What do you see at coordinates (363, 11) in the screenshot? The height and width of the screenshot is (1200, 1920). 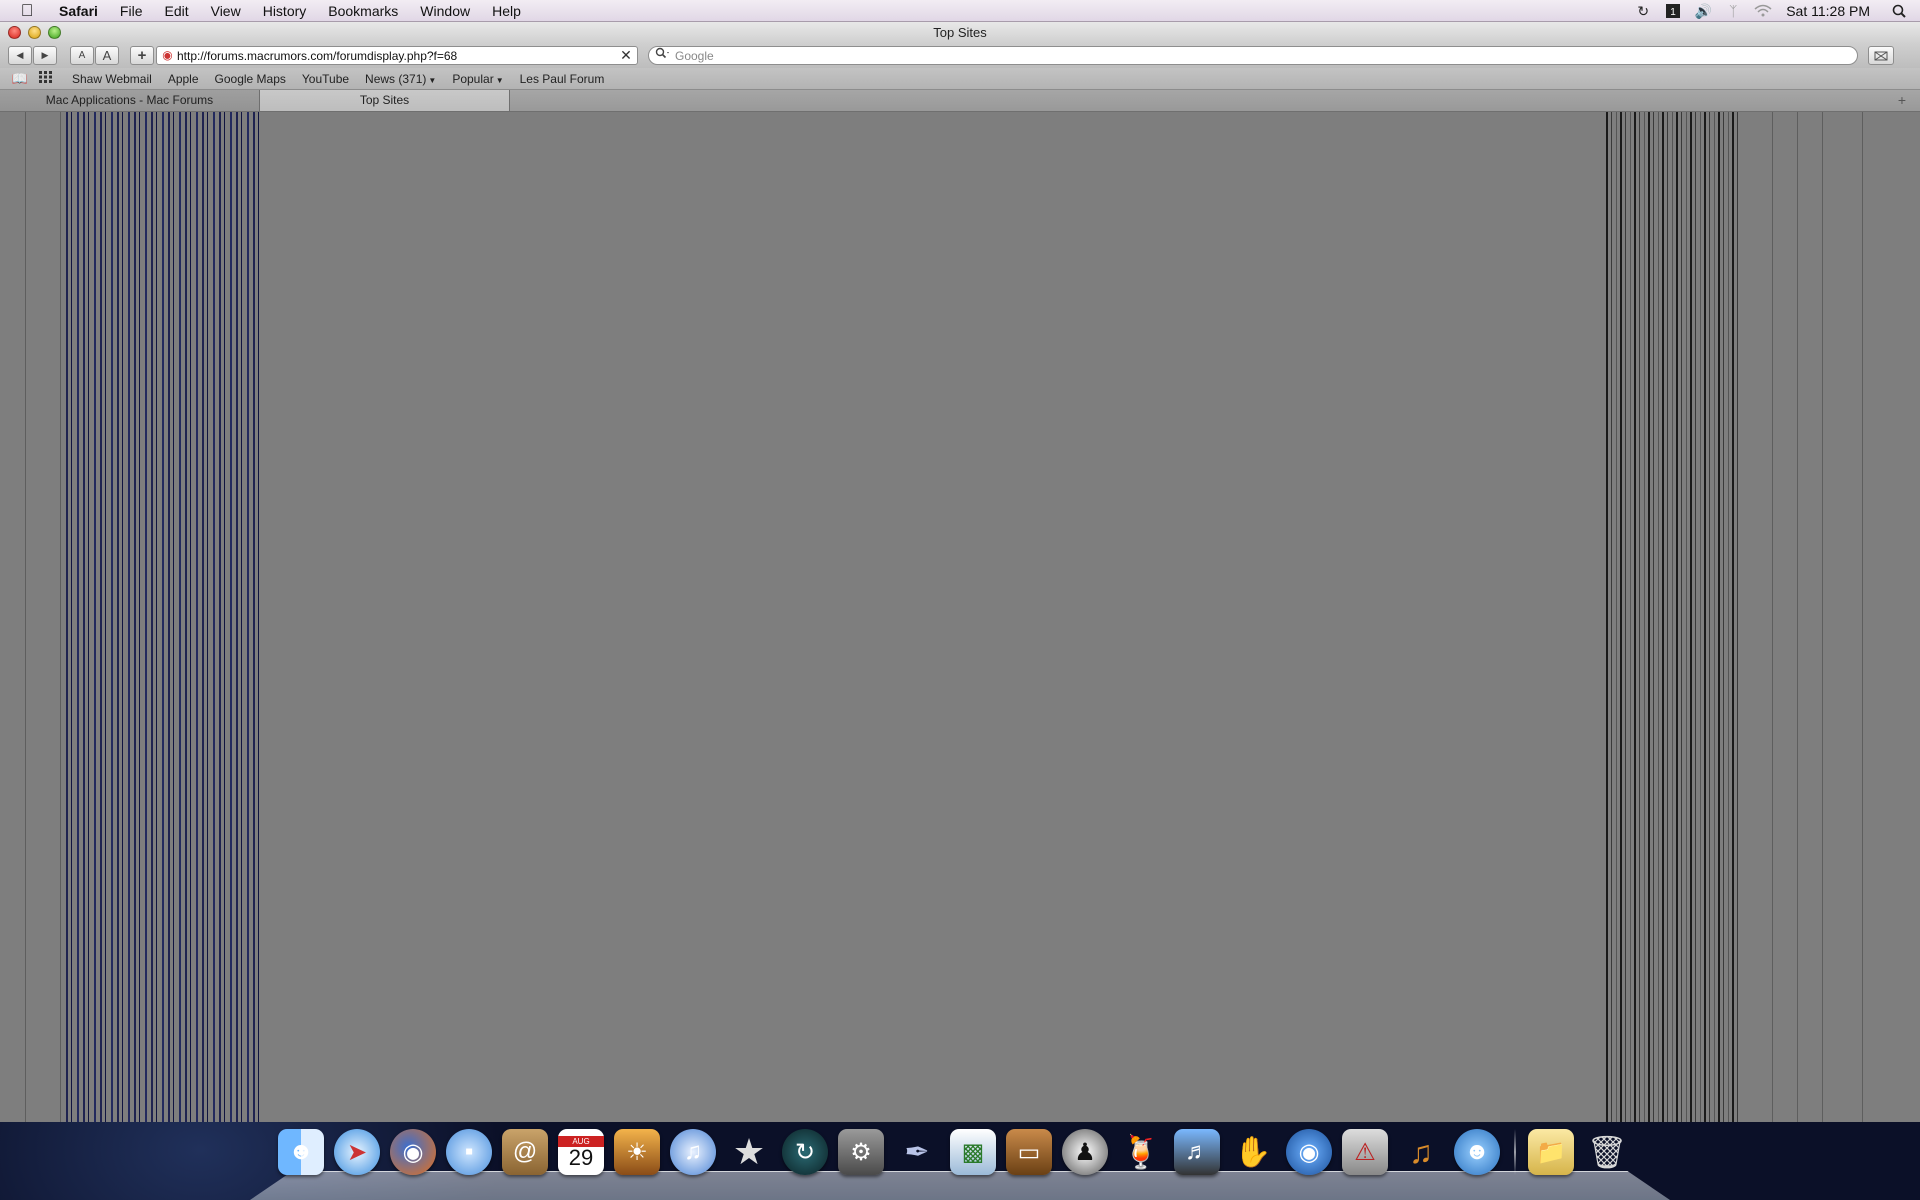 I see `menu-bookmarks: Bookmarks` at bounding box center [363, 11].